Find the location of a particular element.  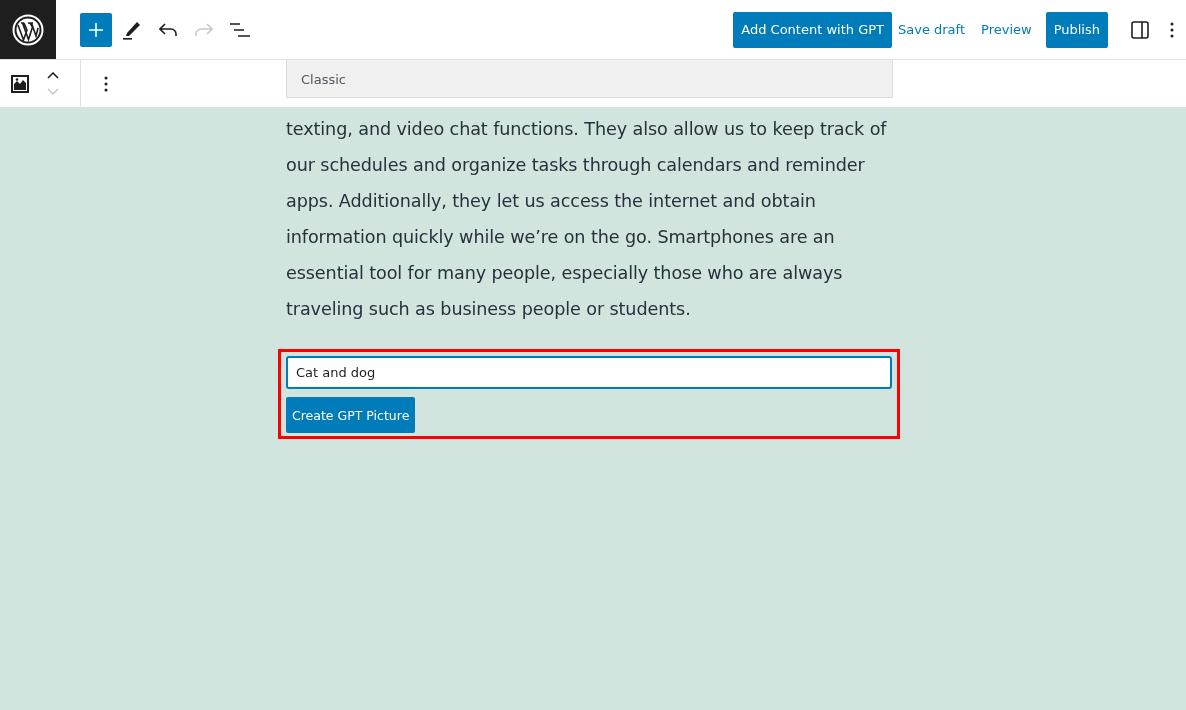

image-block-icon is located at coordinates (20, 83).